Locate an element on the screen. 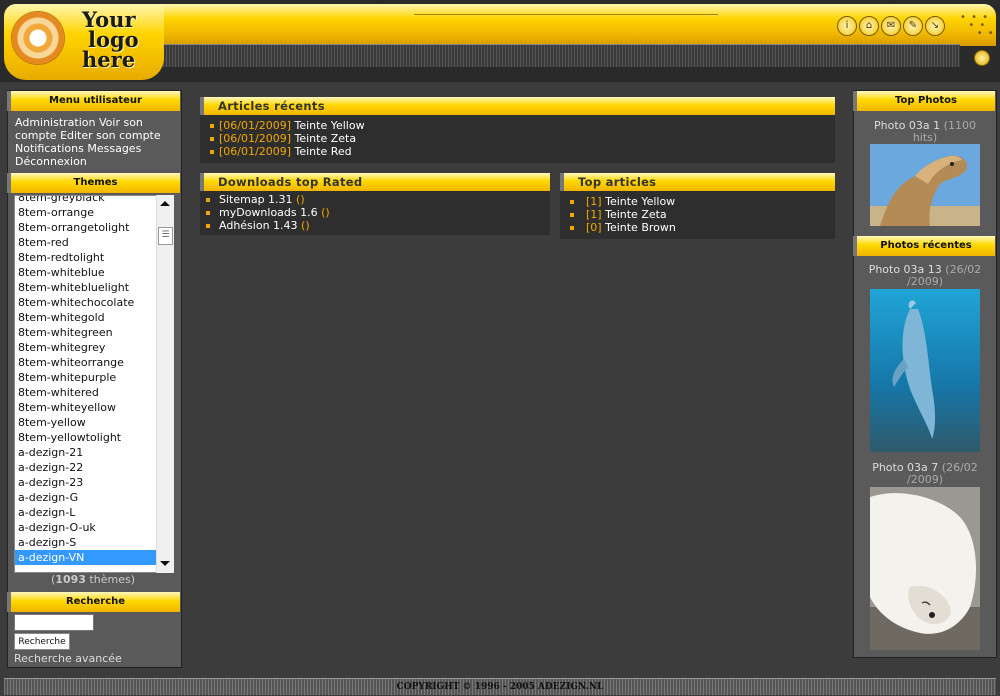  list-item: myDownloads 1.6 () is located at coordinates (375, 212).